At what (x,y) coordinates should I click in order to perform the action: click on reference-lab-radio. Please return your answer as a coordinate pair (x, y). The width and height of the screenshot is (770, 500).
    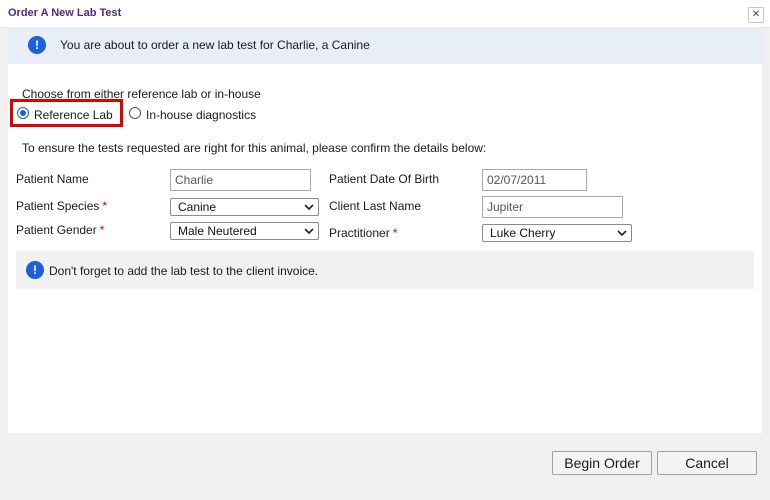
    Looking at the image, I should click on (23, 113).